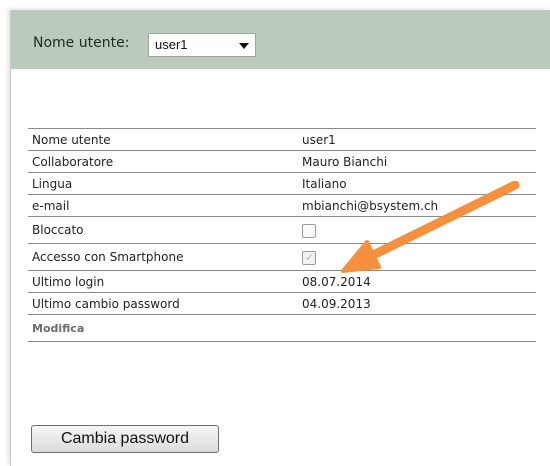 This screenshot has height=466, width=550. What do you see at coordinates (202, 45) in the screenshot?
I see `user-select-dropdown: user1` at bounding box center [202, 45].